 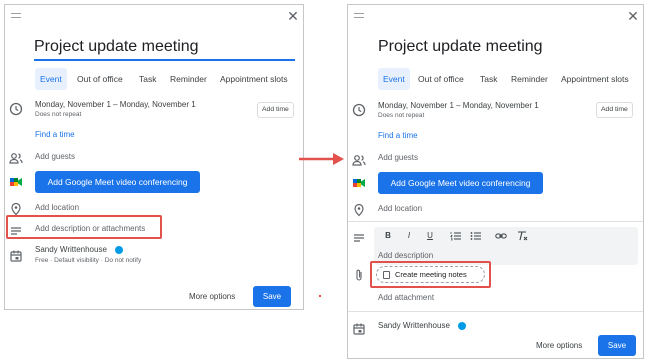 What do you see at coordinates (476, 236) in the screenshot?
I see `bulleted-list-icon` at bounding box center [476, 236].